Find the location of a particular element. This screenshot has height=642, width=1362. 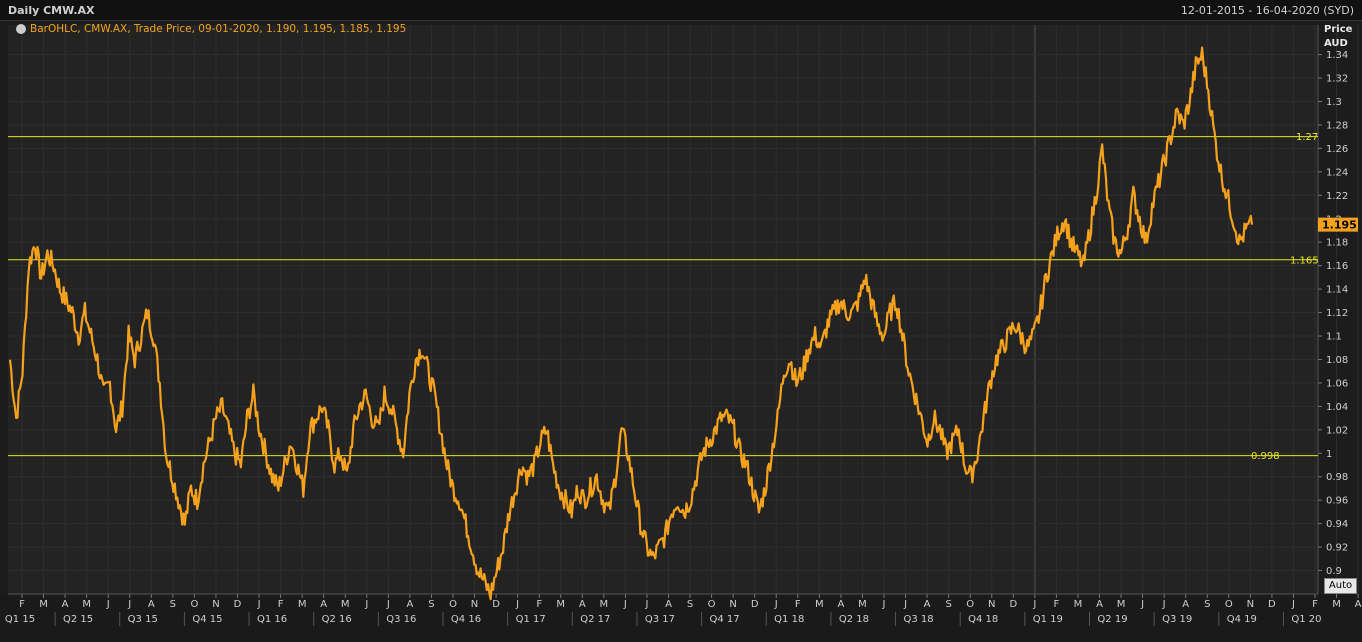

y-axis-header-price: Price is located at coordinates (1338, 29).